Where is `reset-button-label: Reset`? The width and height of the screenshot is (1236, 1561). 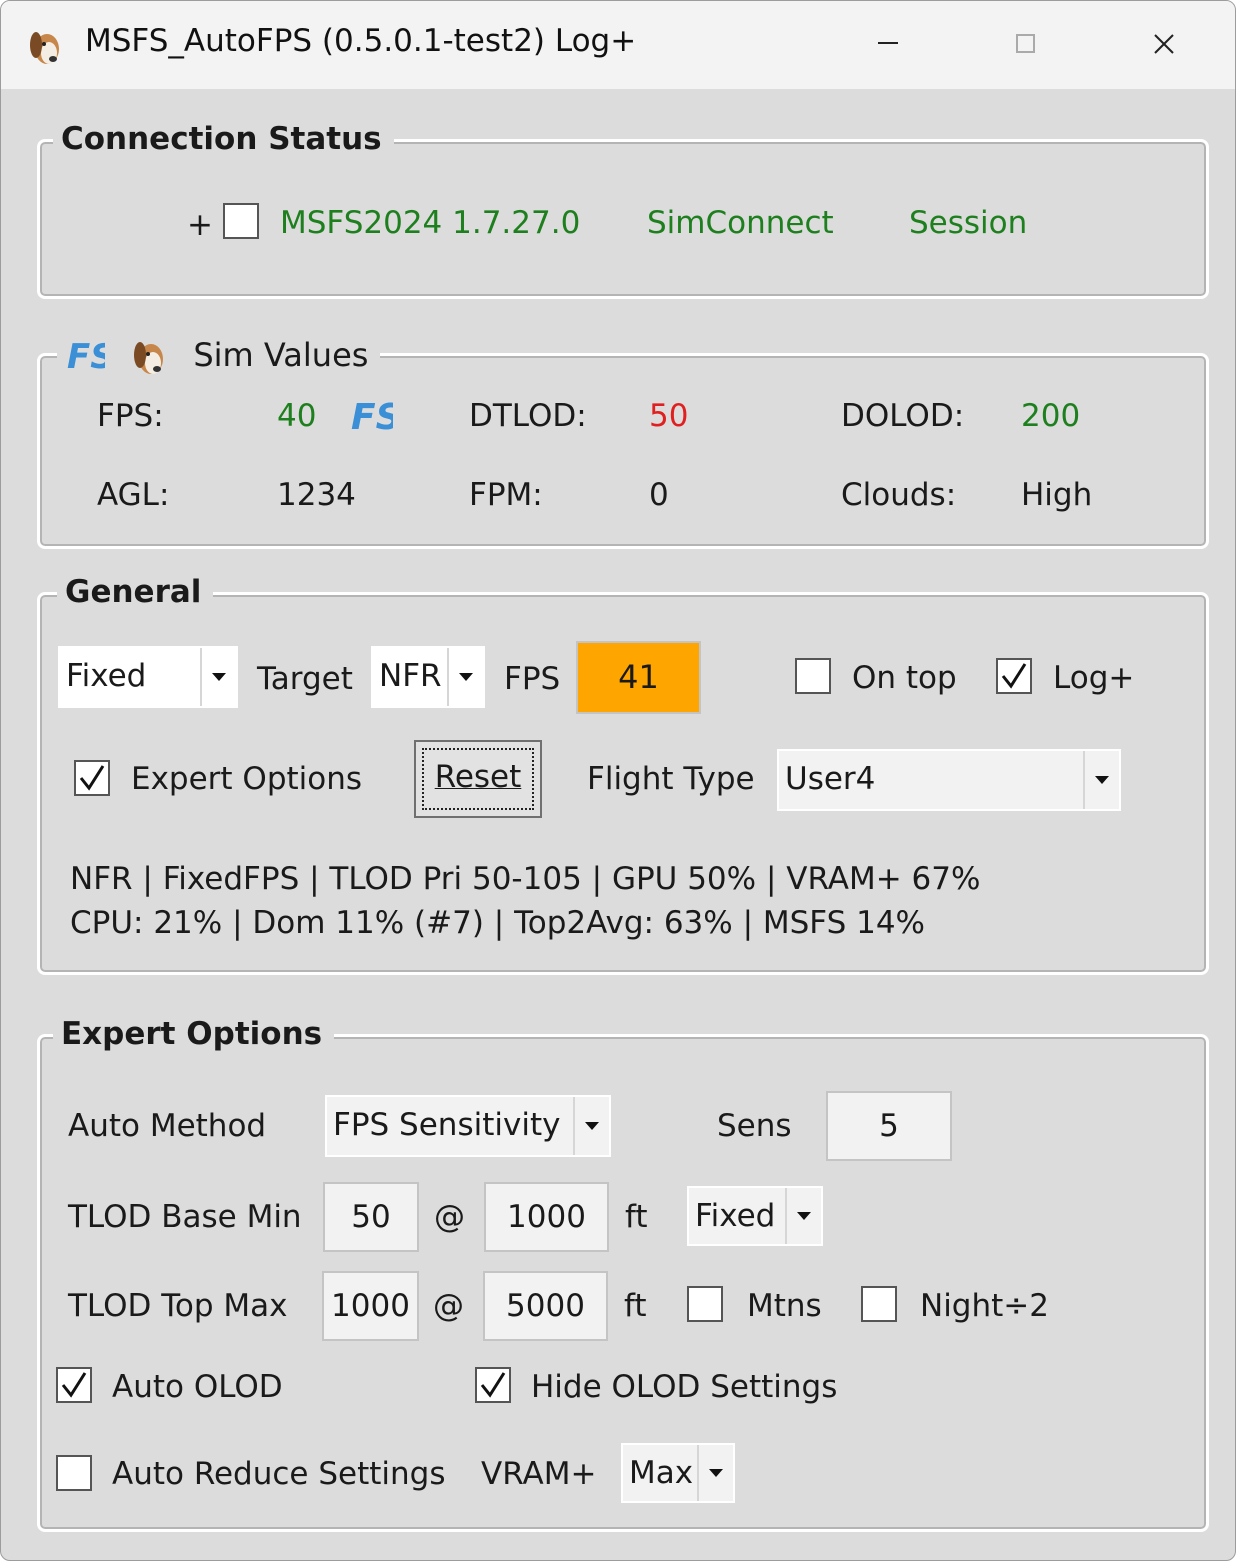 reset-button-label: Reset is located at coordinates (478, 777).